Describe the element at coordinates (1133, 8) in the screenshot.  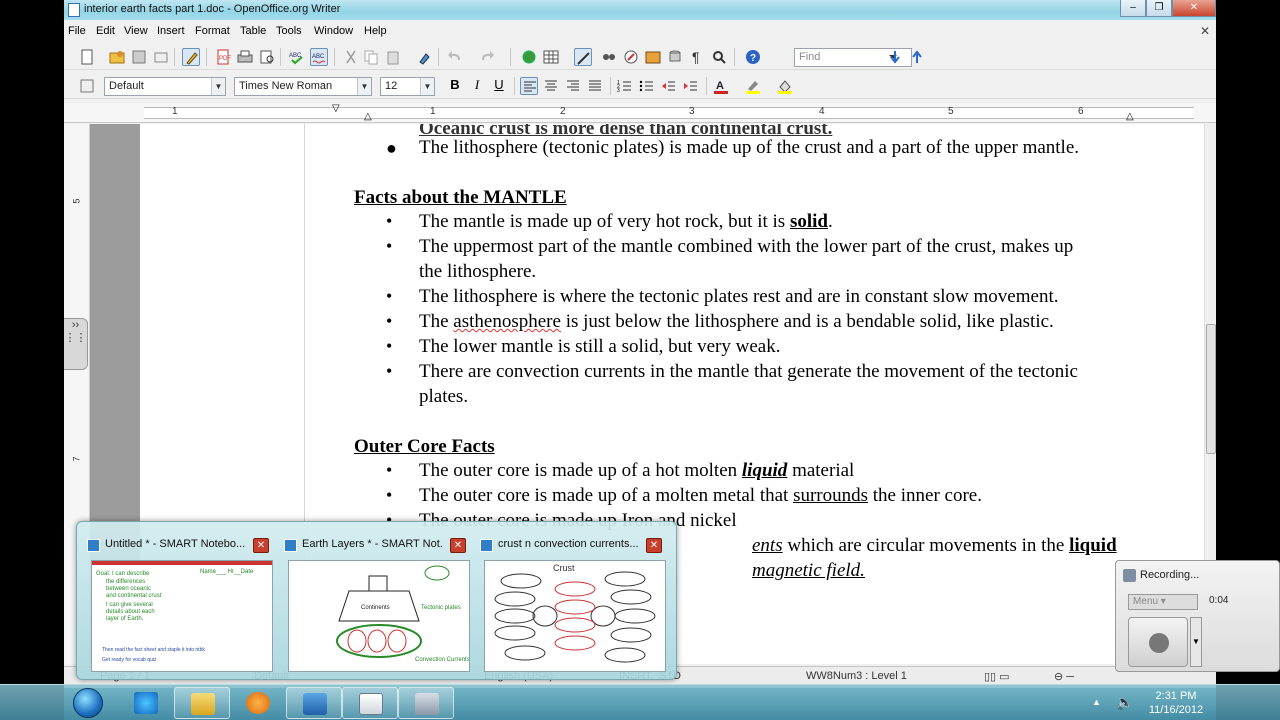
I see `minimize-button: –` at that location.